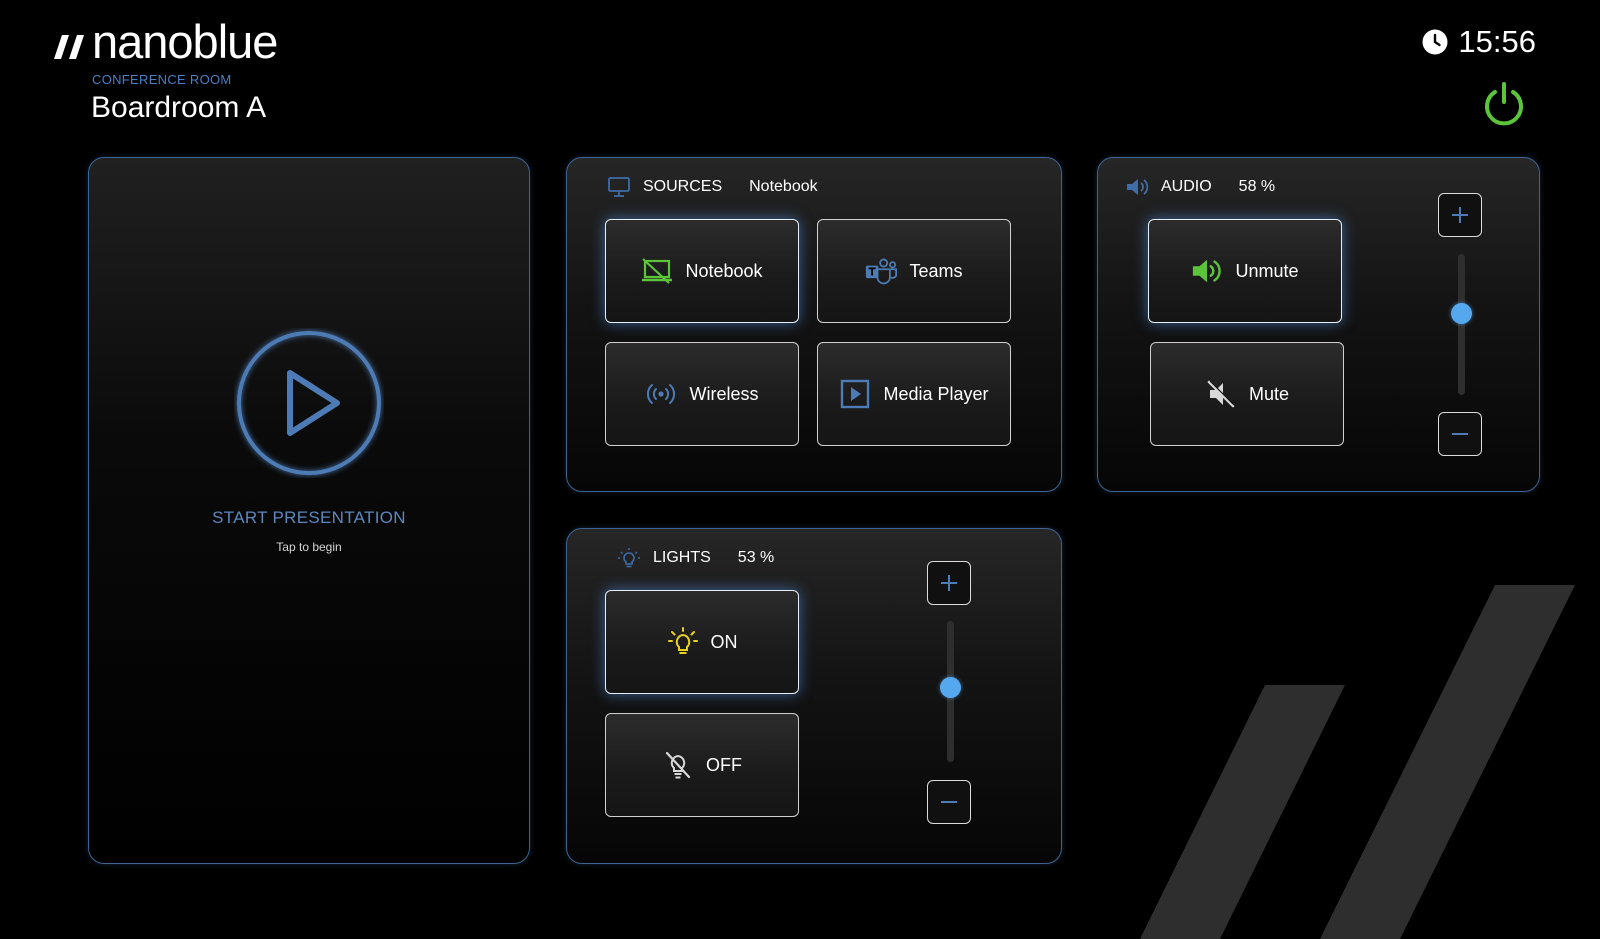  I want to click on source-media-player-label: Media Player, so click(936, 393).